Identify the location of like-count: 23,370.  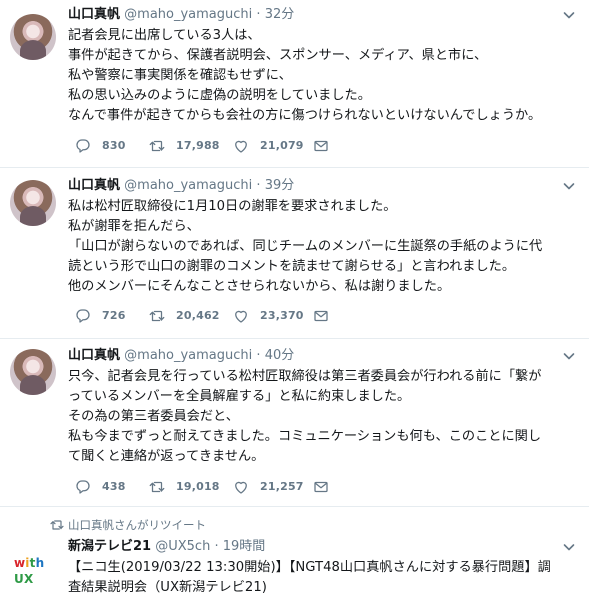
(282, 315).